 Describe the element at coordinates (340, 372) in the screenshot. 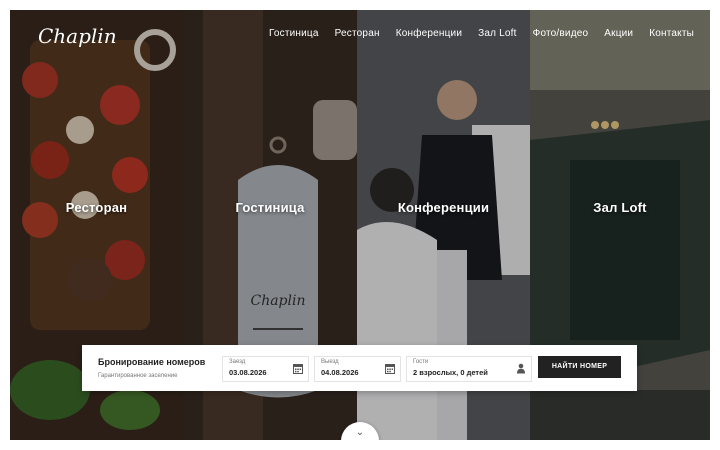

I see `checkout-value: 04.08.2026` at that location.